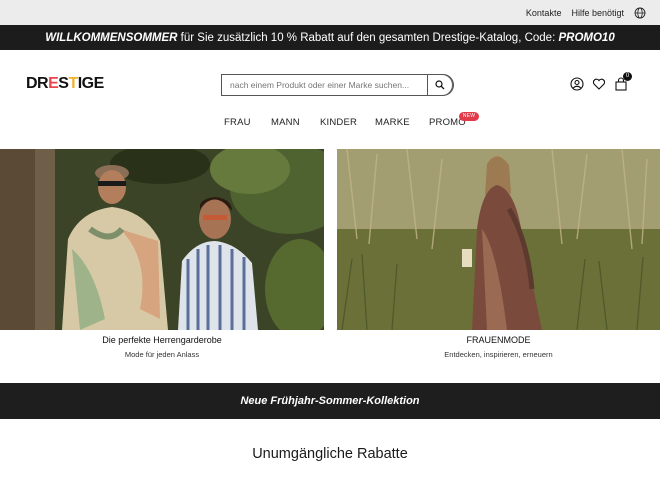 This screenshot has height=494, width=660. I want to click on search-input, so click(325, 85).